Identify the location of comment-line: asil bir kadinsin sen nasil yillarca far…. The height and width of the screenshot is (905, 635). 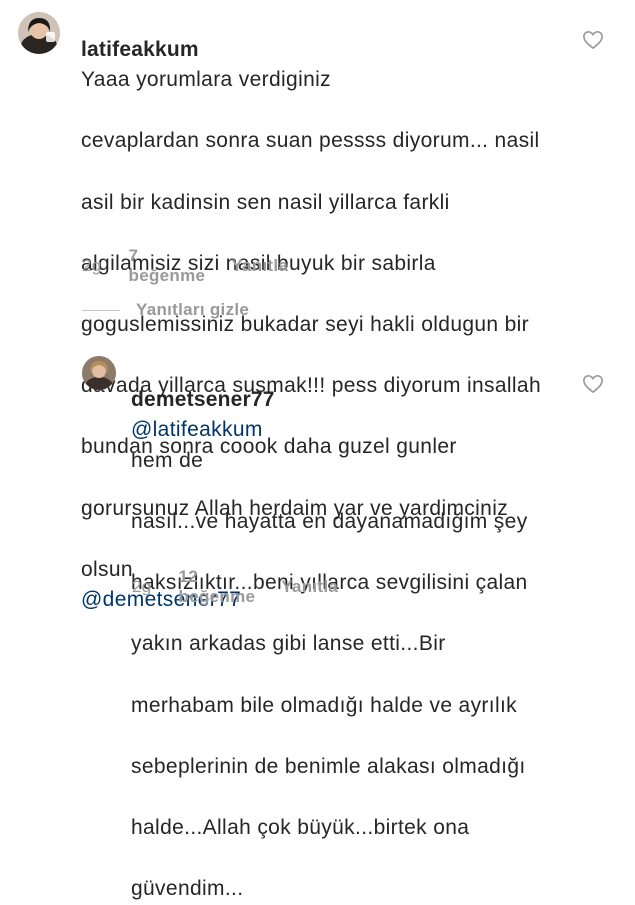
(265, 202).